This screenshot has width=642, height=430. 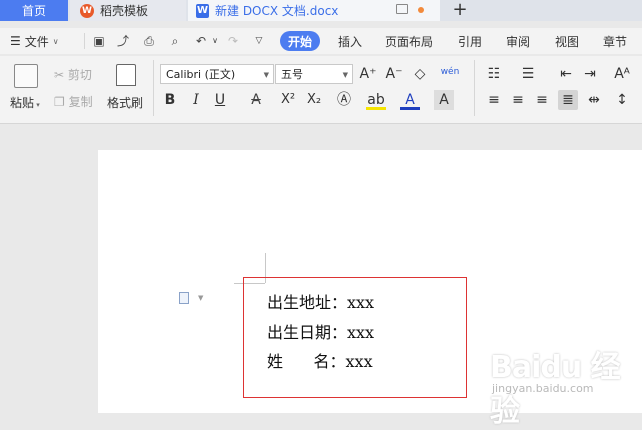 I want to click on undo-dropdown-icon: ∨, so click(x=215, y=41).